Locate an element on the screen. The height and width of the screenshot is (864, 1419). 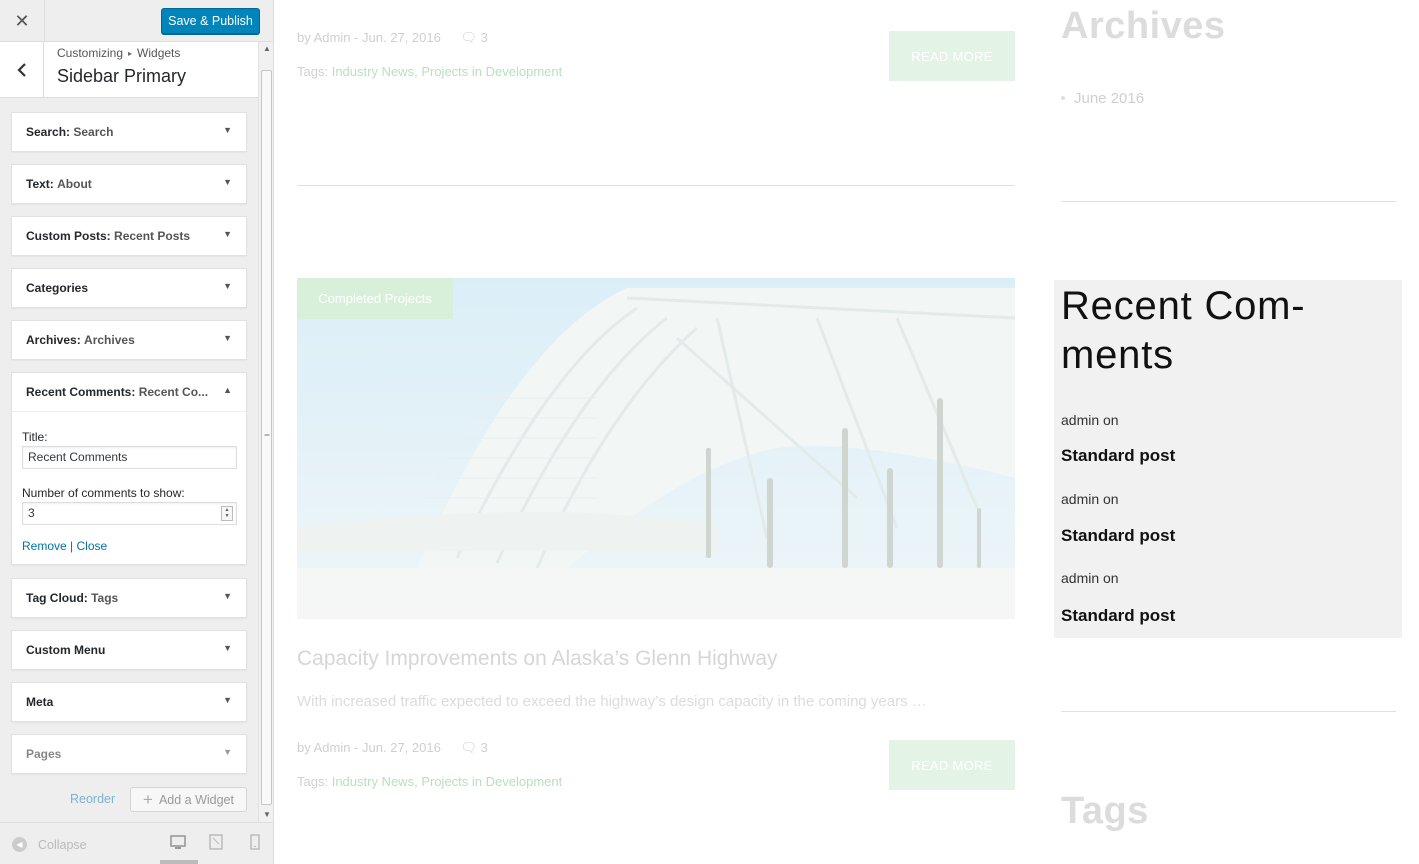
widget-header: Tag Cloud: Tags ▼ is located at coordinates (129, 598).